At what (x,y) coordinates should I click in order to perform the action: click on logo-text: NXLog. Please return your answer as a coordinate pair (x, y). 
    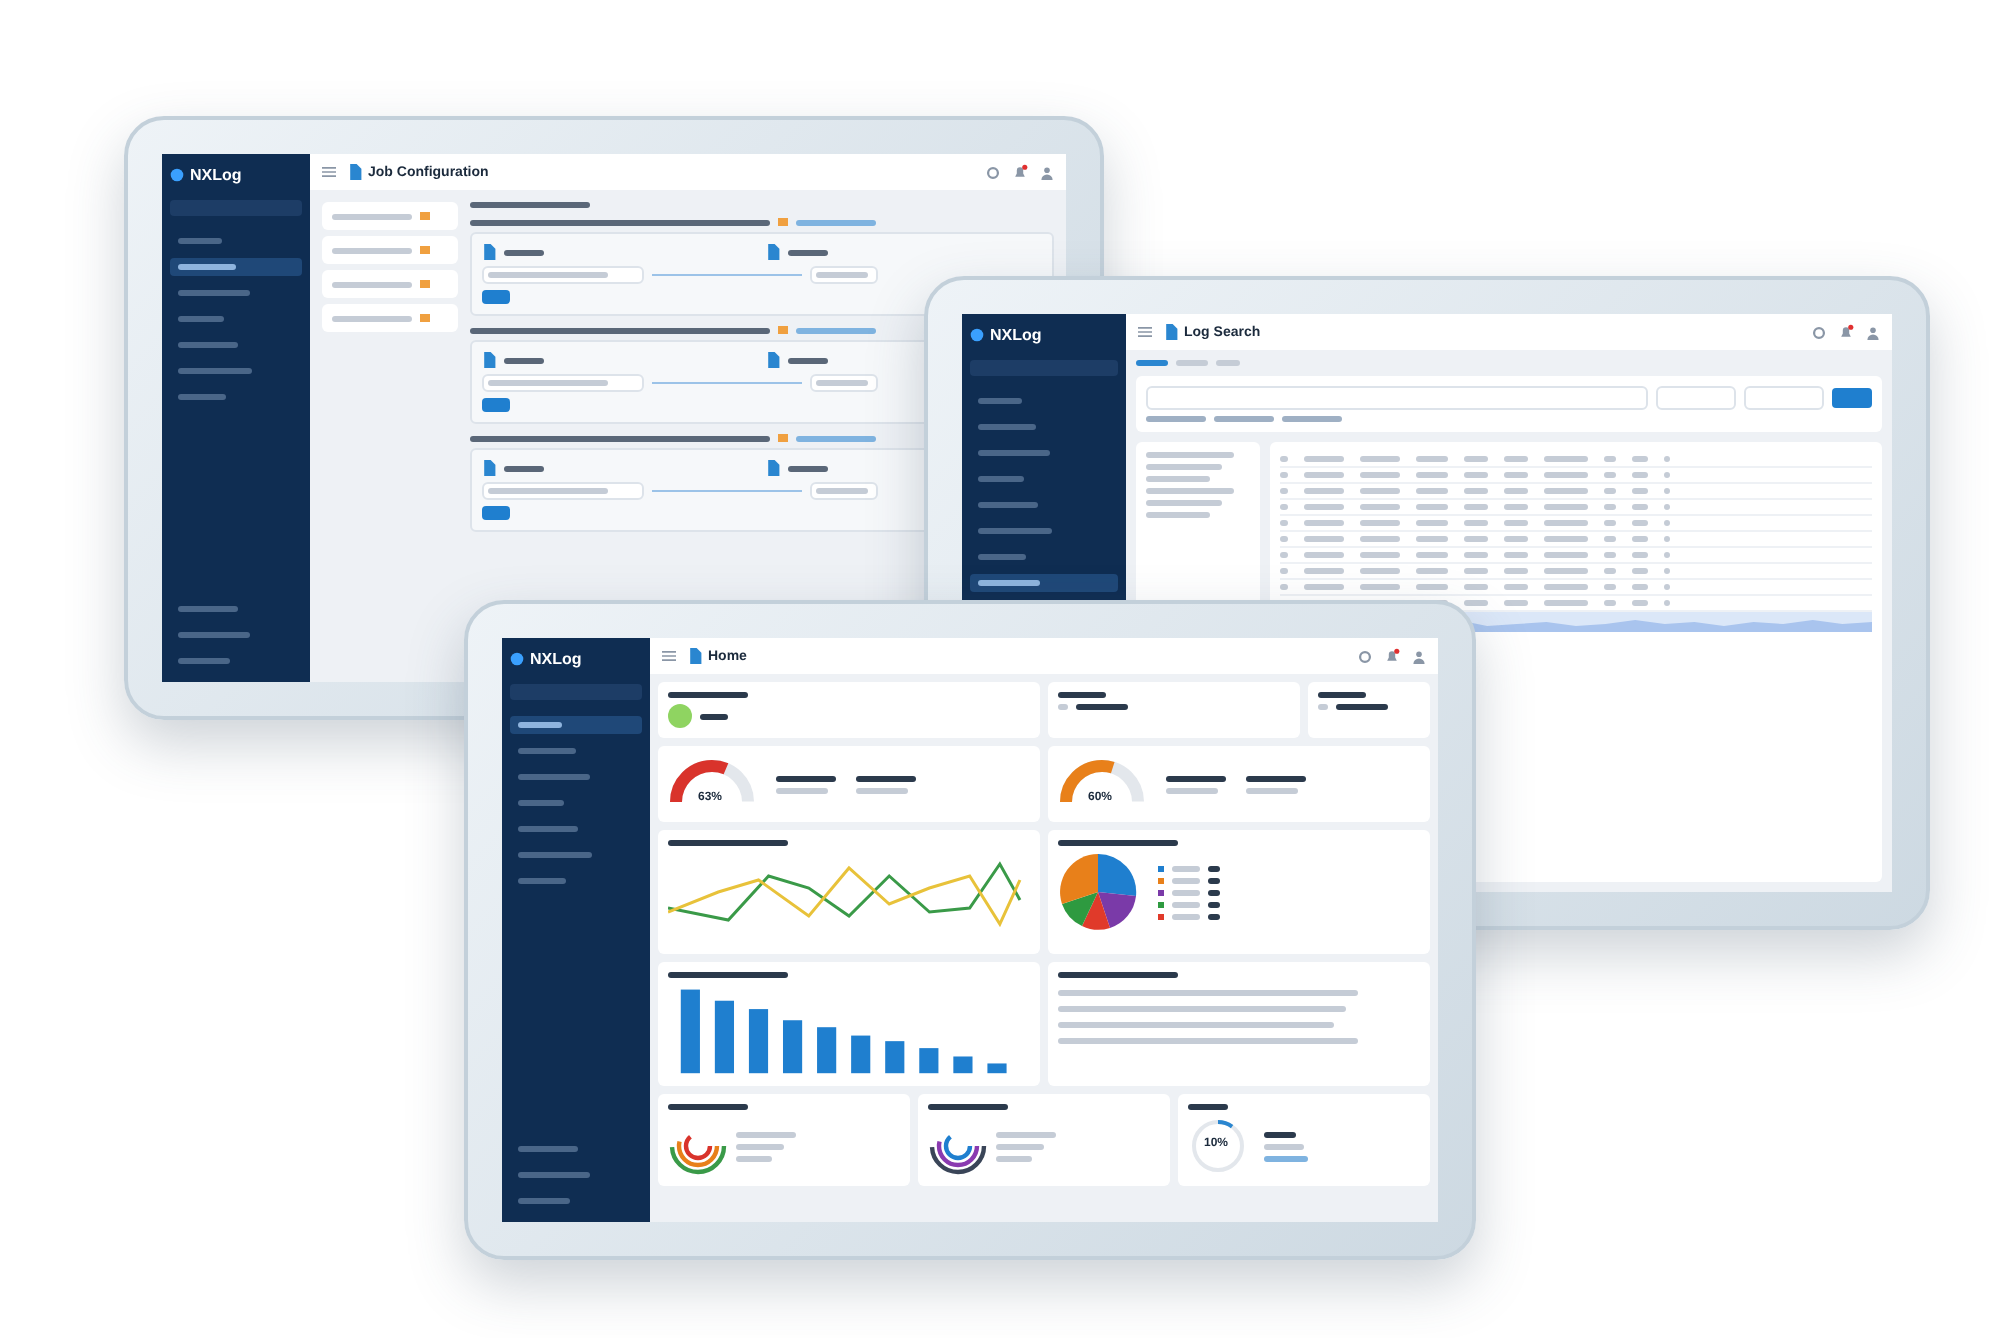
    Looking at the image, I should click on (216, 175).